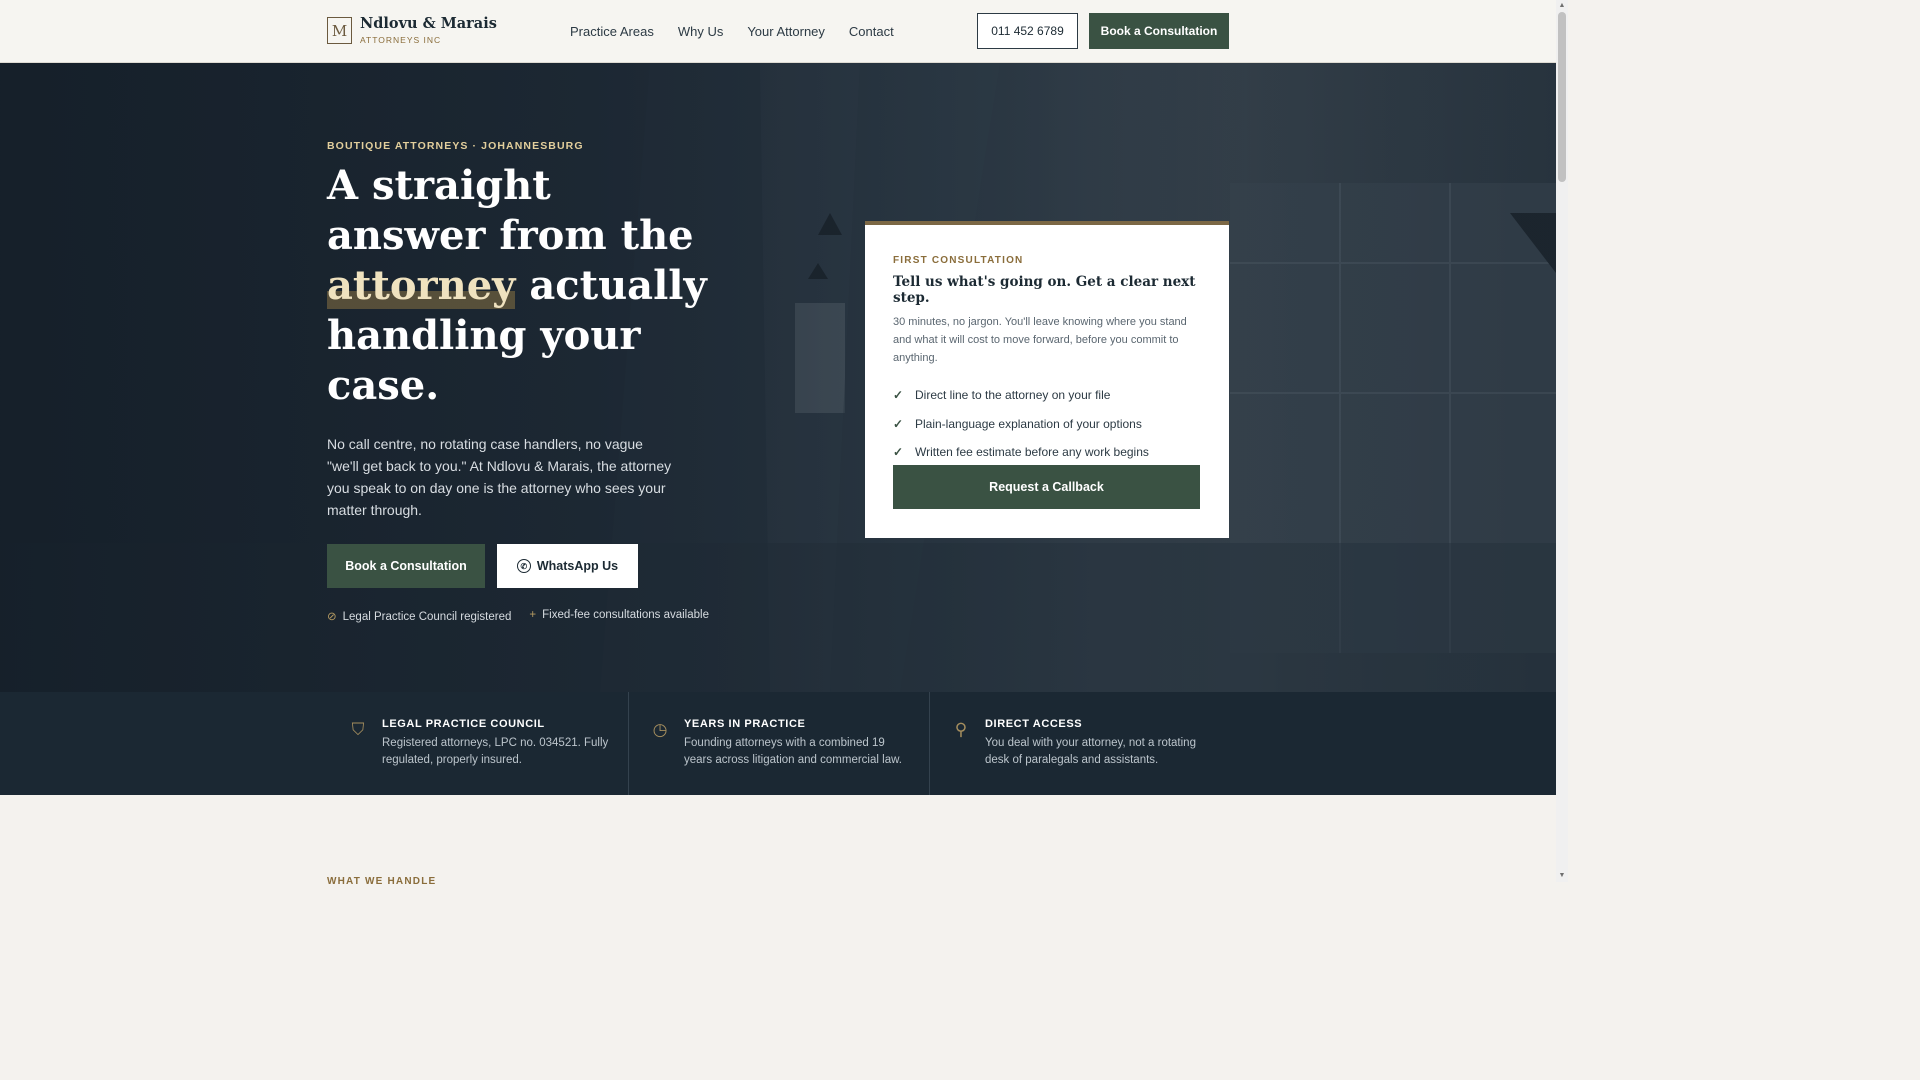 The image size is (1920, 1080). I want to click on trust-item-label: Legal Practice Council registered, so click(427, 617).